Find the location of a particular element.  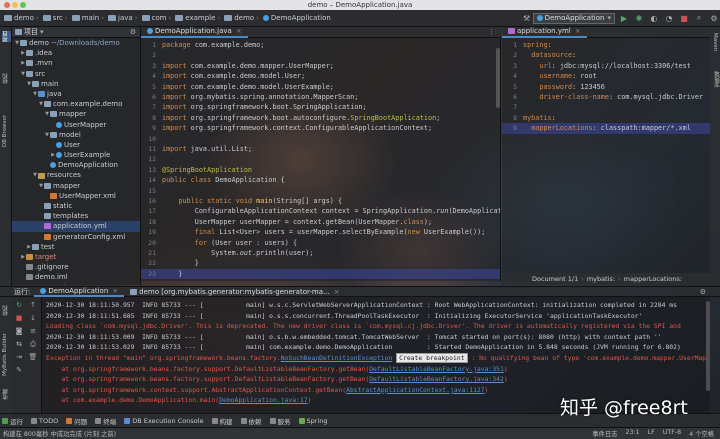

tree-item: ▶ target is located at coordinates (76, 257).